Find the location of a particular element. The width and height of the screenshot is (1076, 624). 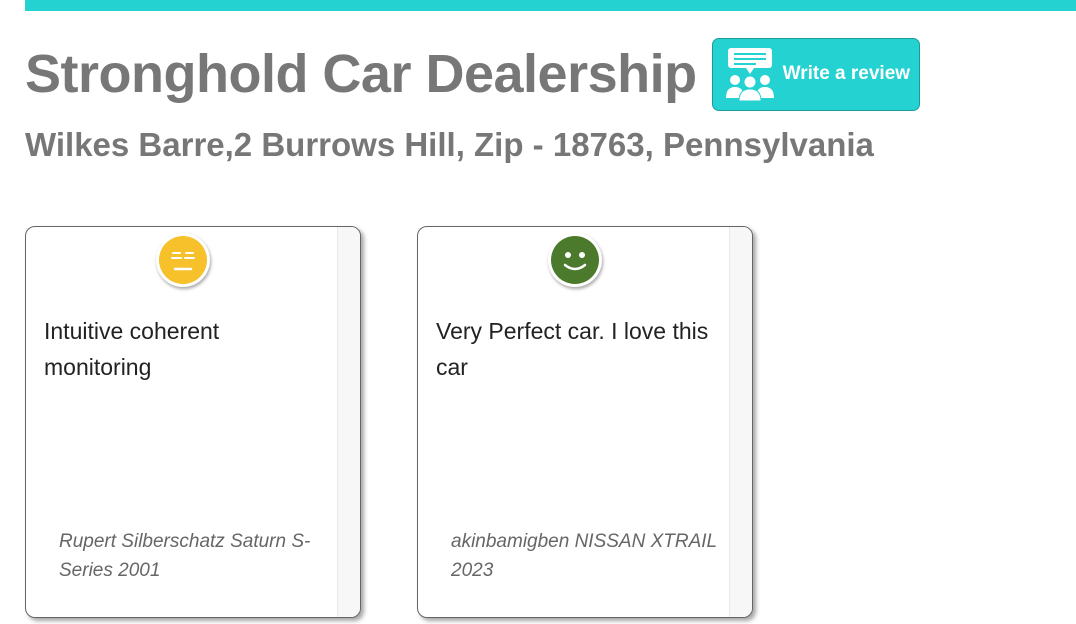

review-author: Rupert Silberschatz Saturn S-Series 2001 is located at coordinates (185, 556).